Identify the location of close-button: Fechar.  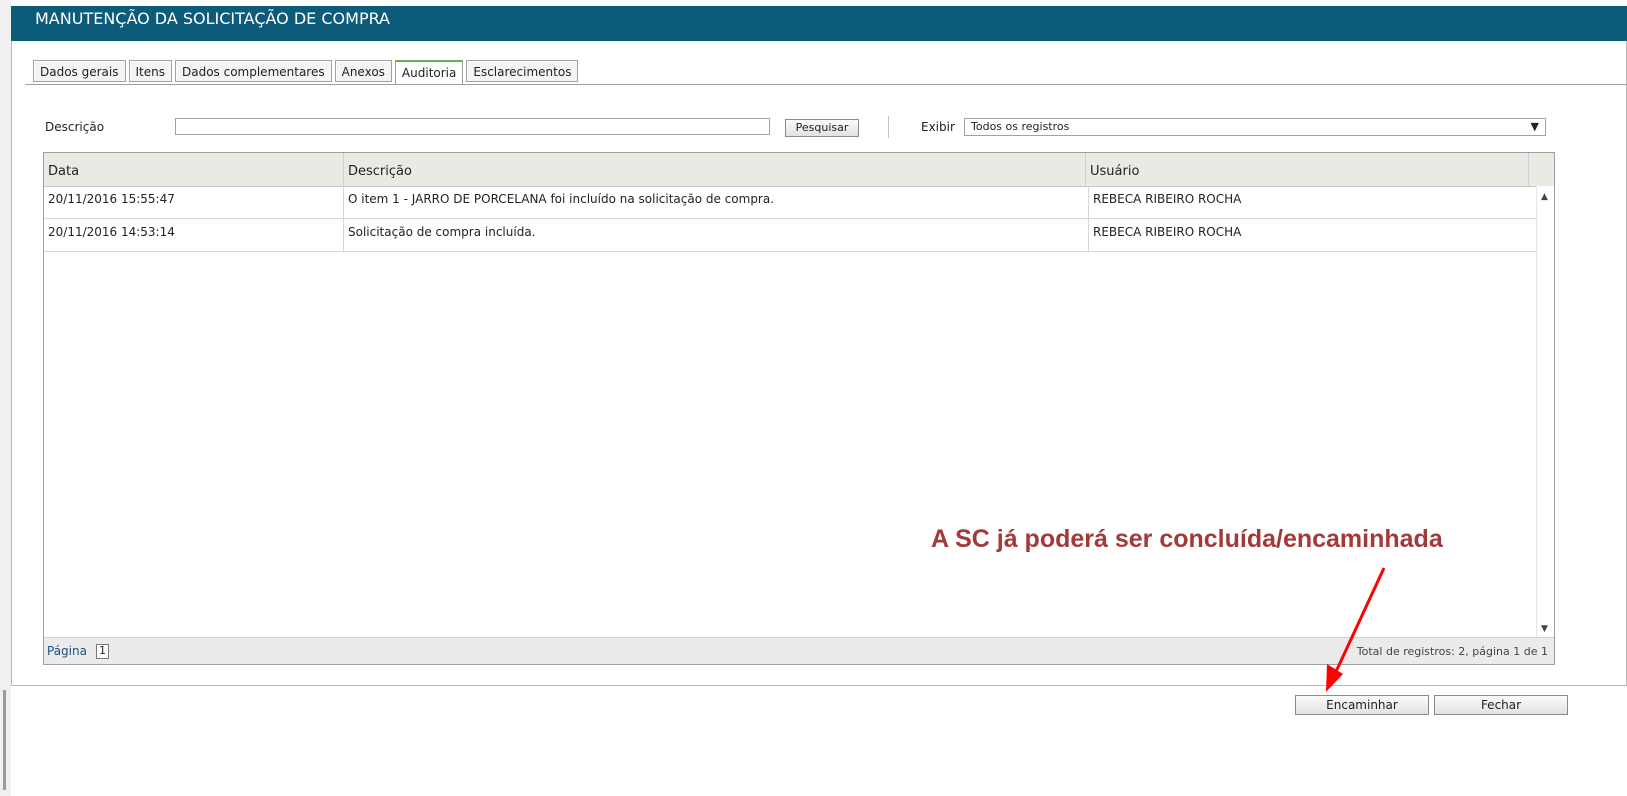
(1501, 705).